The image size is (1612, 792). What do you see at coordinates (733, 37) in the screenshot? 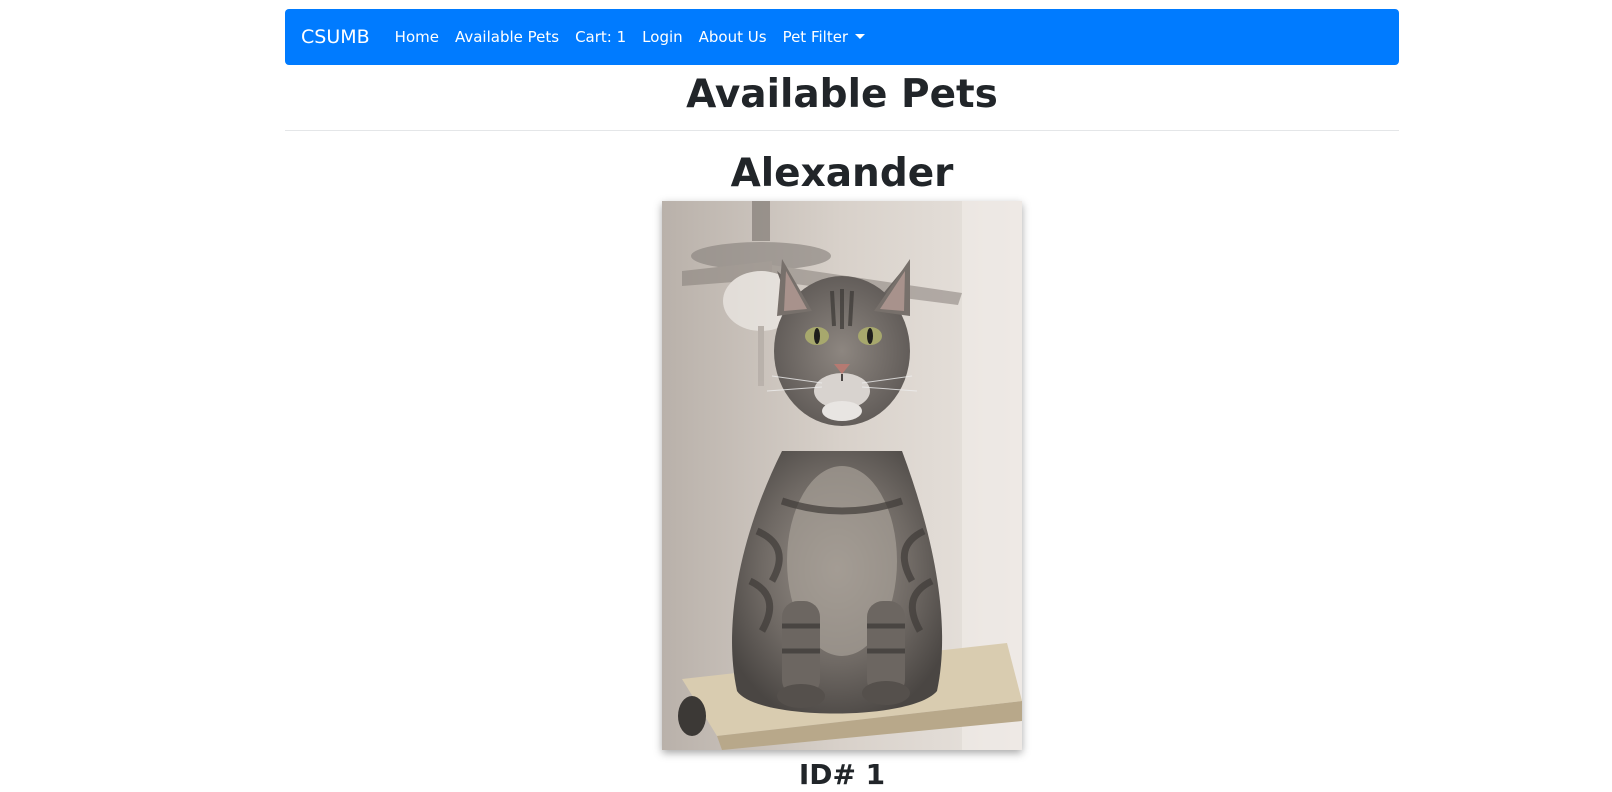
I see `nav-about-us: About Us` at bounding box center [733, 37].